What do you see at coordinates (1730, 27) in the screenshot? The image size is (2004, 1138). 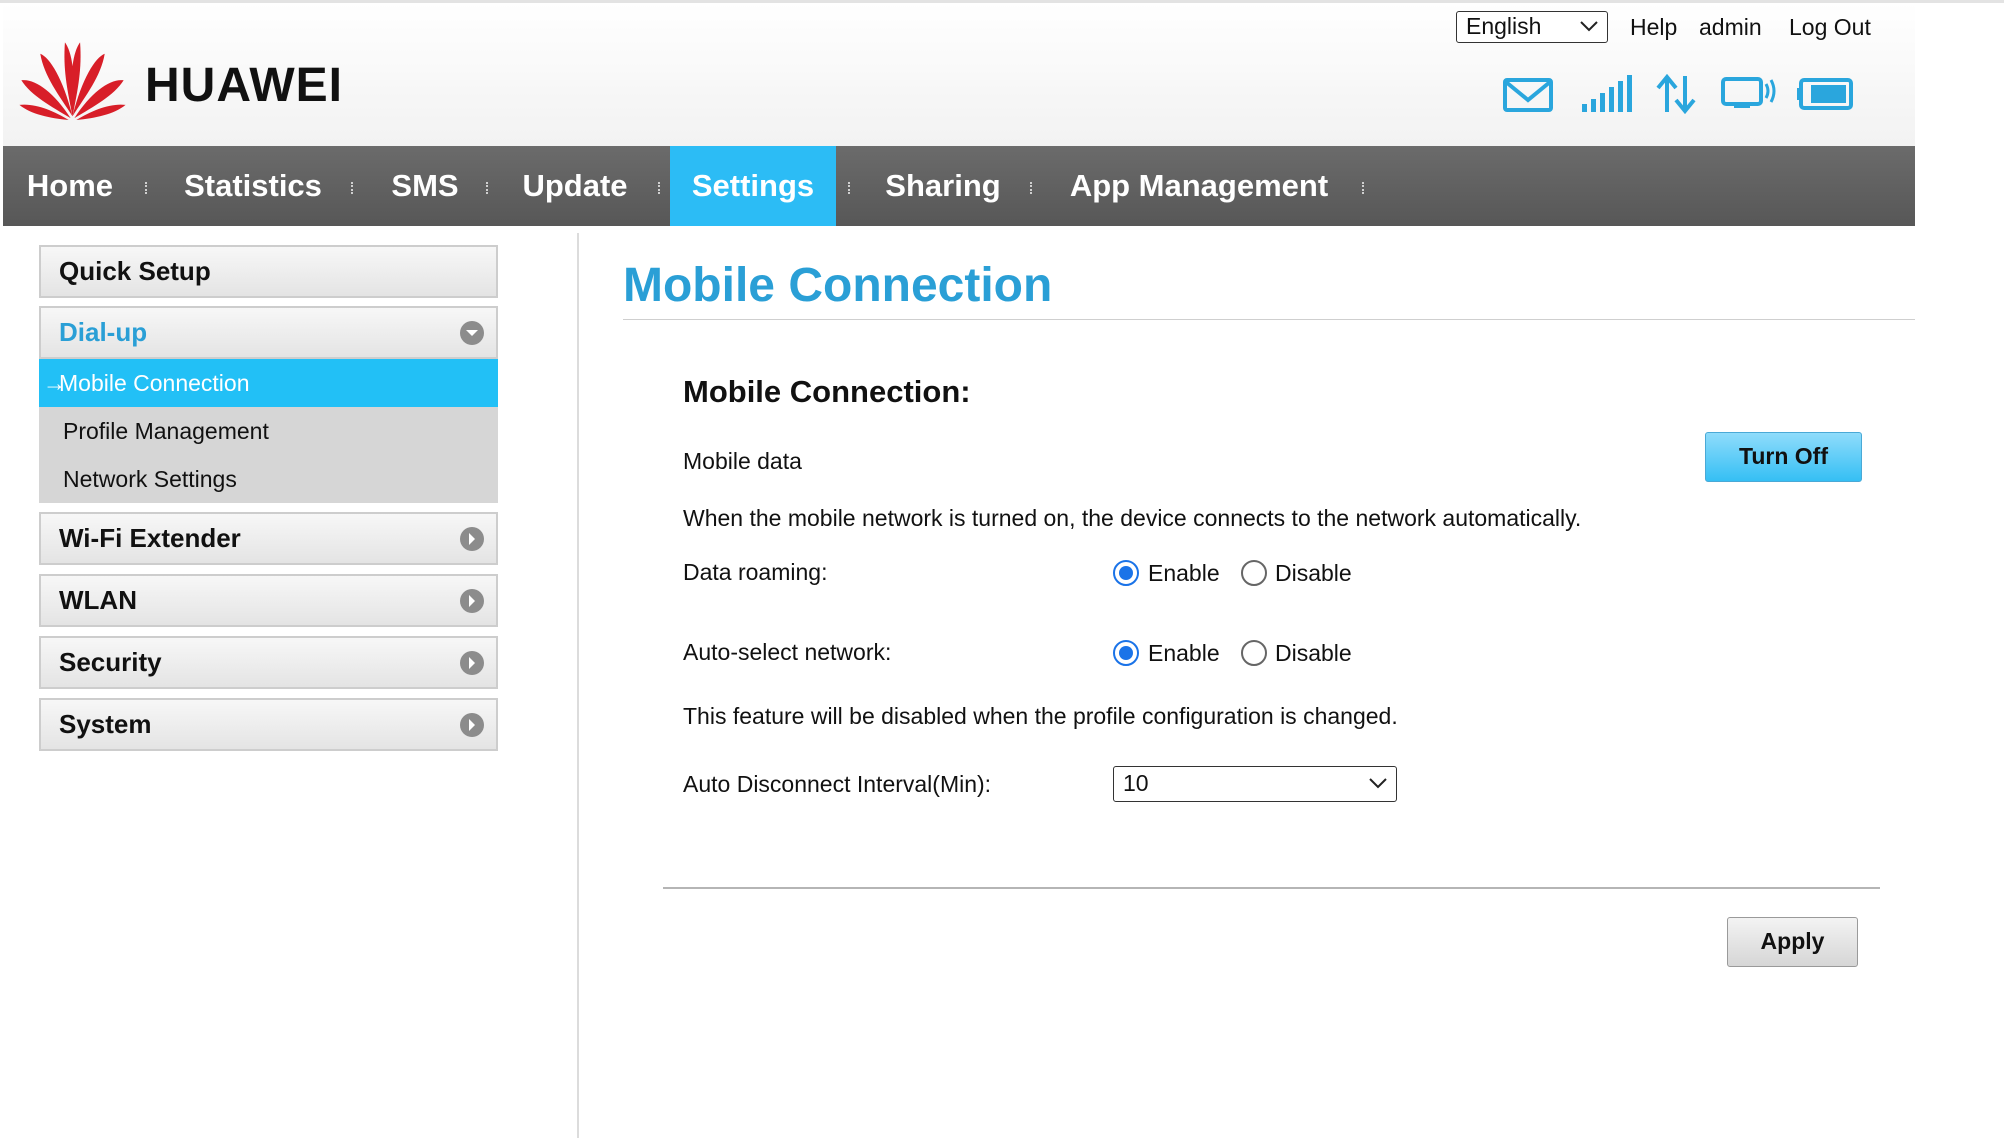 I see `user-link: admin` at bounding box center [1730, 27].